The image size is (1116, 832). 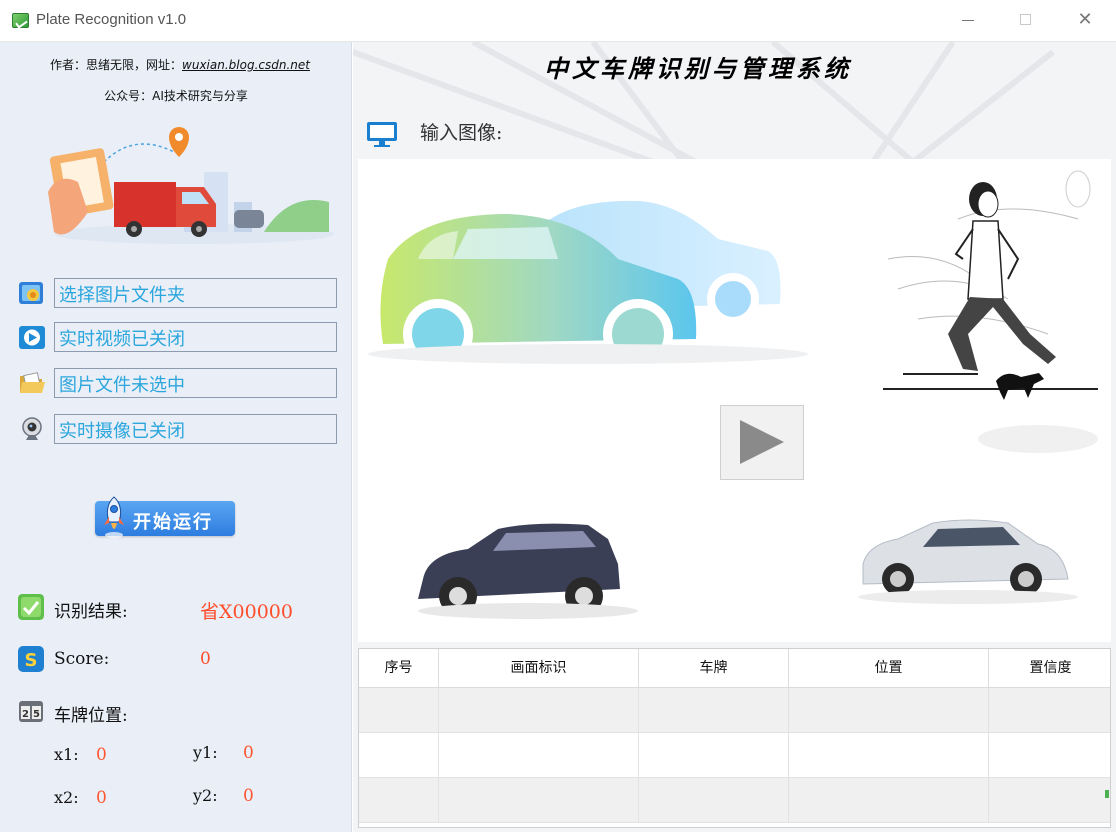 I want to click on title-bar: Plate Recognition v1.0 ✕, so click(x=558, y=21).